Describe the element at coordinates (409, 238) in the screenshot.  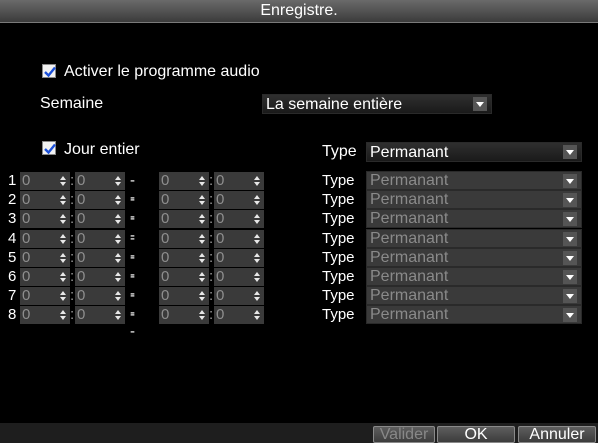
I see `row-type-value: Permanant` at that location.